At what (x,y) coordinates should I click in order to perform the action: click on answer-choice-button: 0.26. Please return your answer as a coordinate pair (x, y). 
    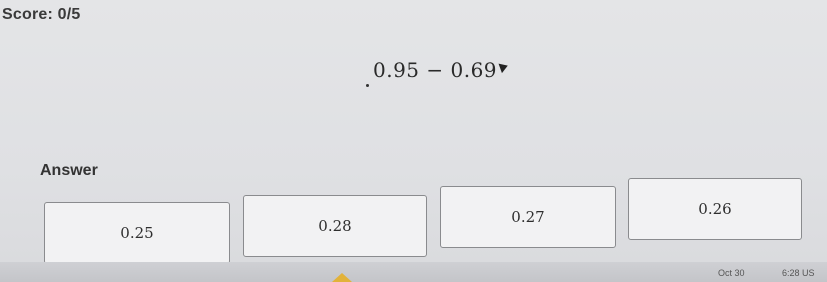
    Looking at the image, I should click on (715, 209).